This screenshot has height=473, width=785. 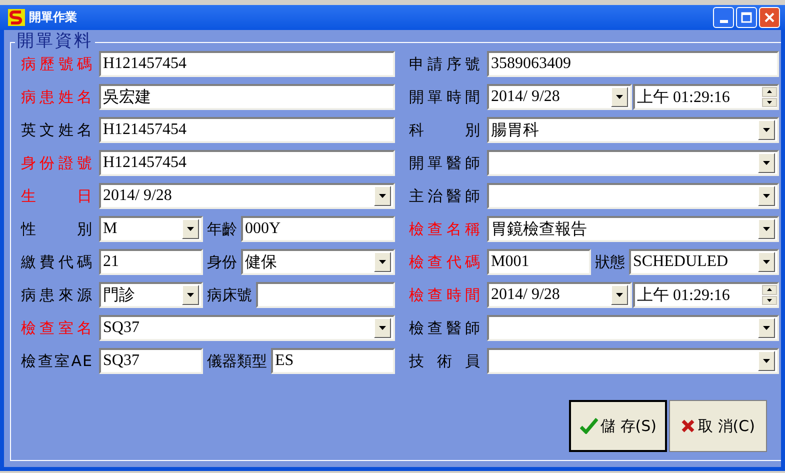 What do you see at coordinates (633, 64) in the screenshot?
I see `text-field: 3589063409` at bounding box center [633, 64].